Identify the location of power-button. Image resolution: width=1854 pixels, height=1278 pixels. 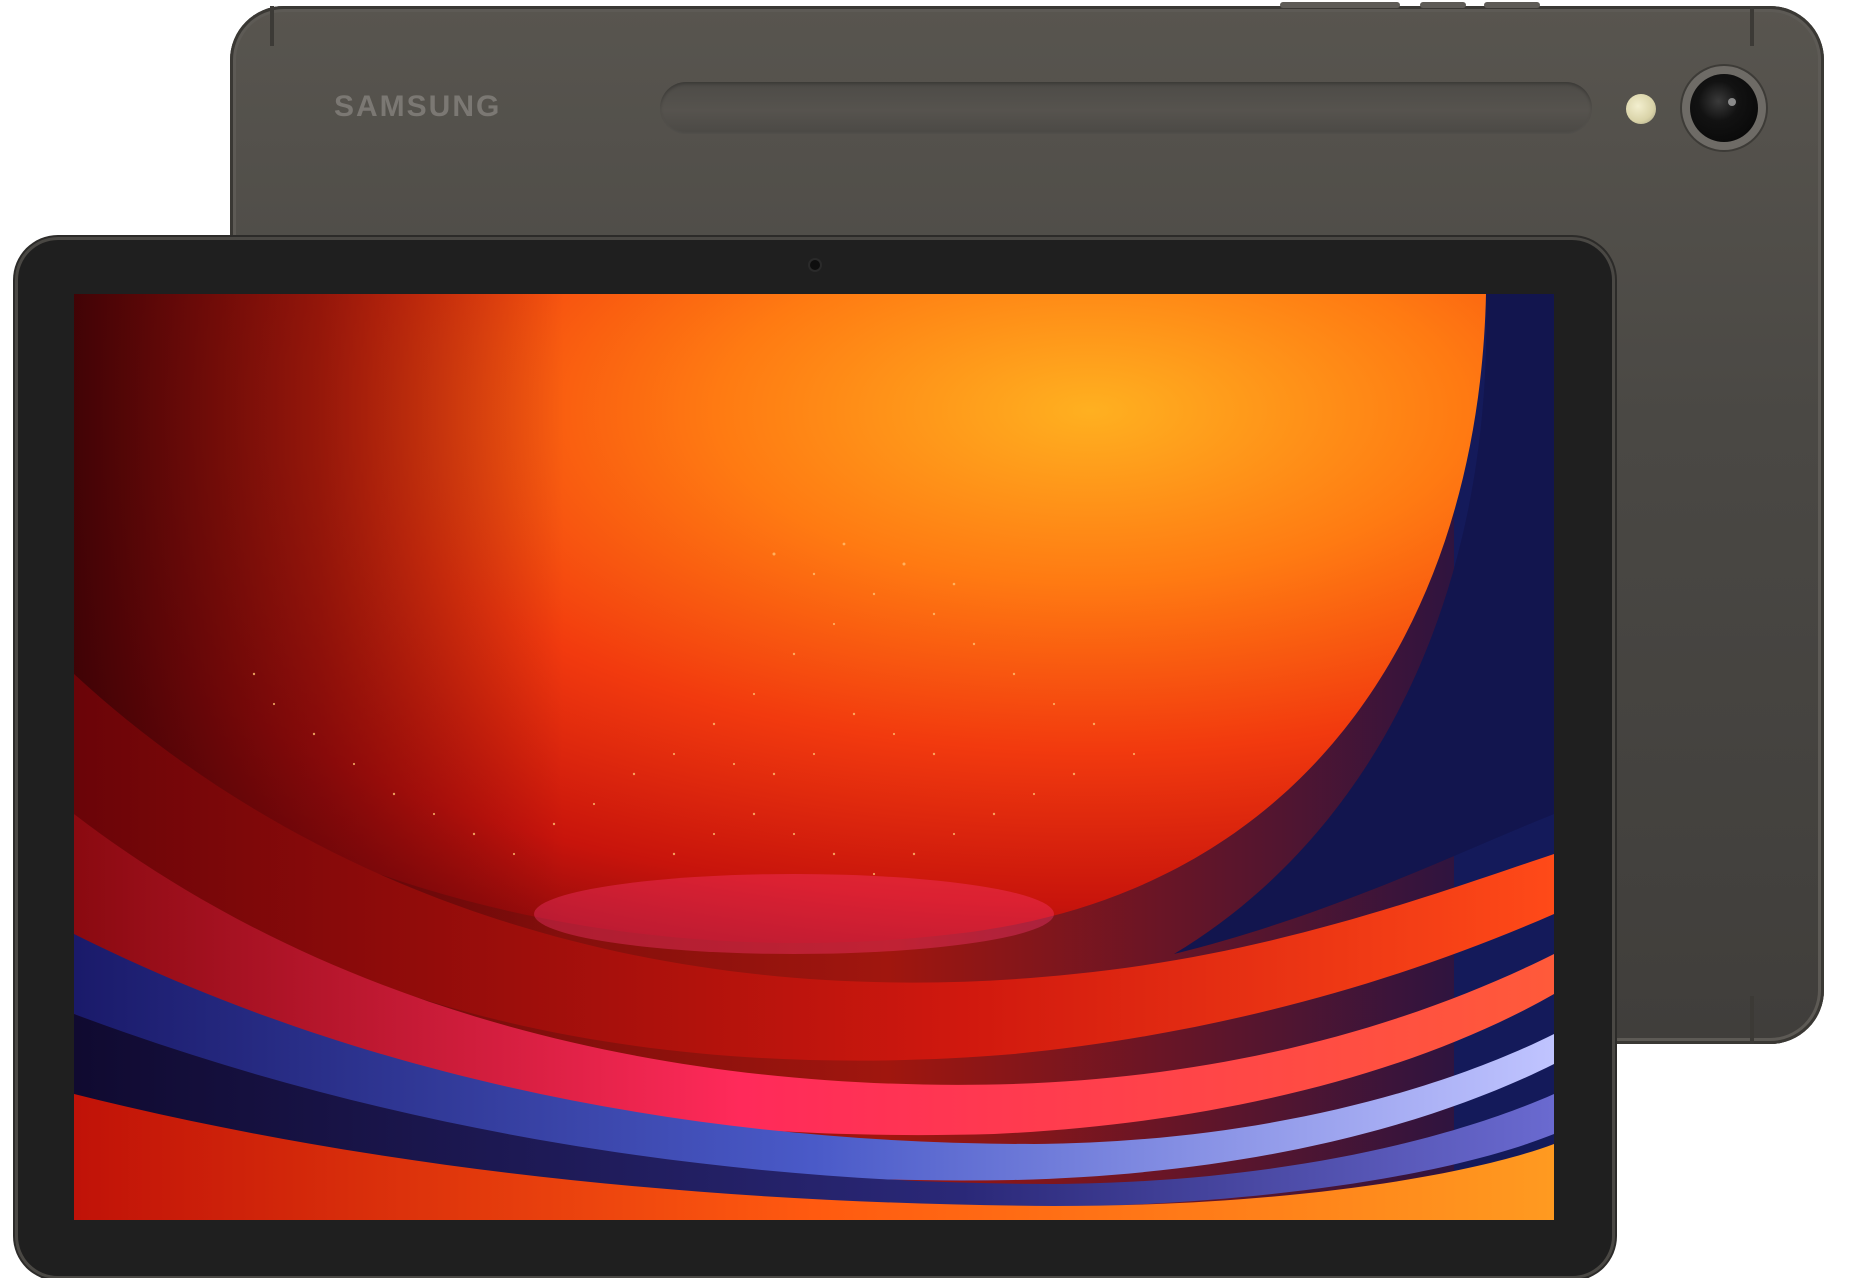
(1443, 5).